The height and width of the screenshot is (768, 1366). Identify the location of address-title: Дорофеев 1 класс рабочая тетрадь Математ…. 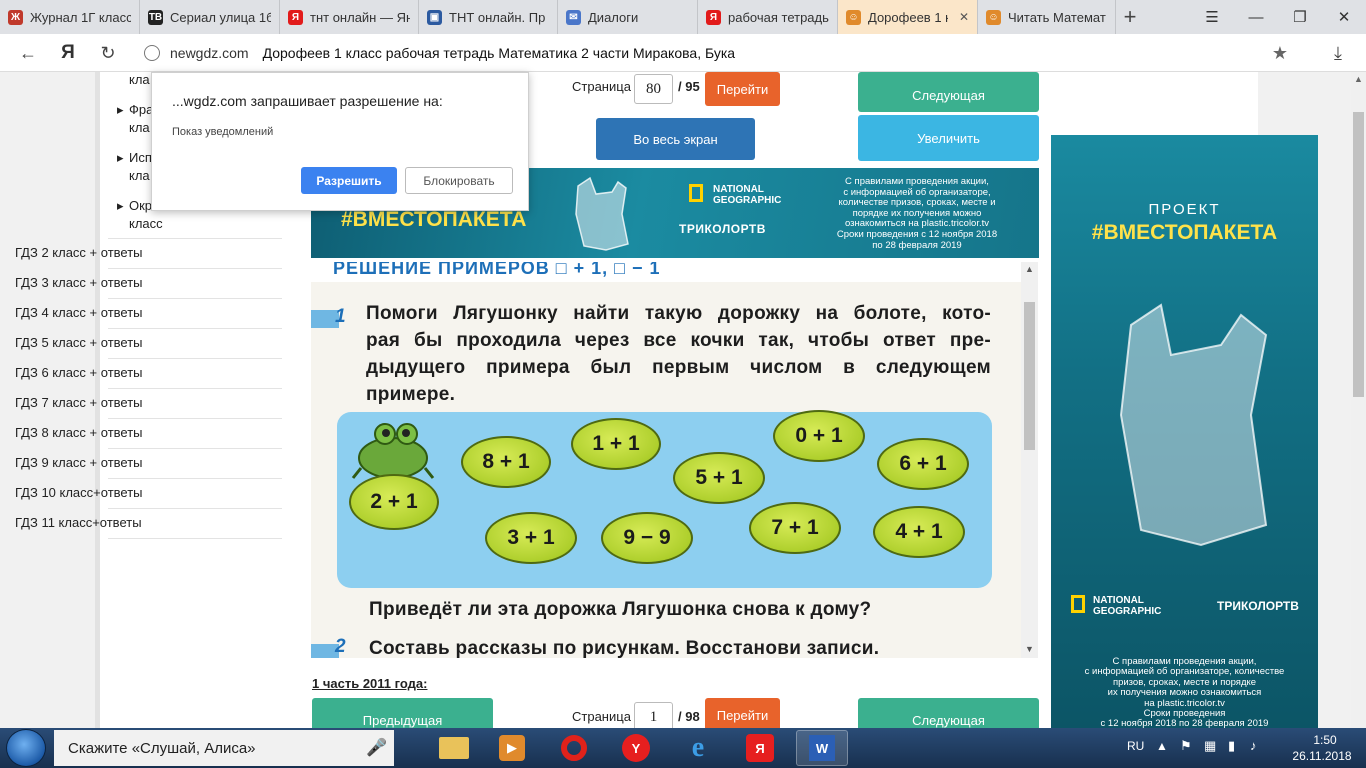
(499, 53).